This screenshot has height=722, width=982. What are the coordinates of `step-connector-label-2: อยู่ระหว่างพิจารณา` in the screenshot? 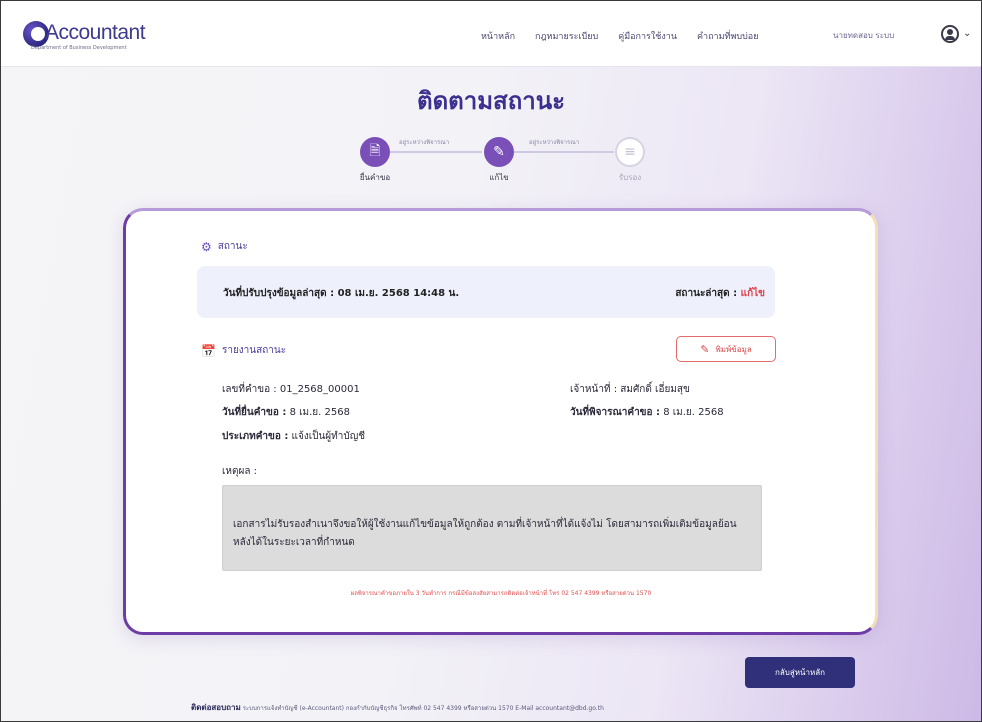 It's located at (554, 142).